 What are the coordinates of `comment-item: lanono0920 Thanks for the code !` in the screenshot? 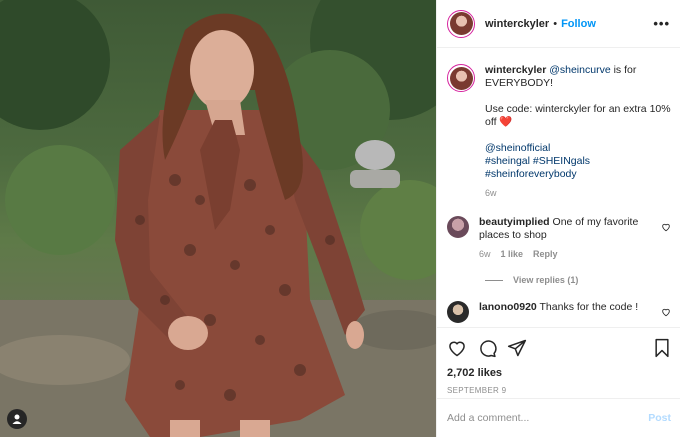 It's located at (559, 312).